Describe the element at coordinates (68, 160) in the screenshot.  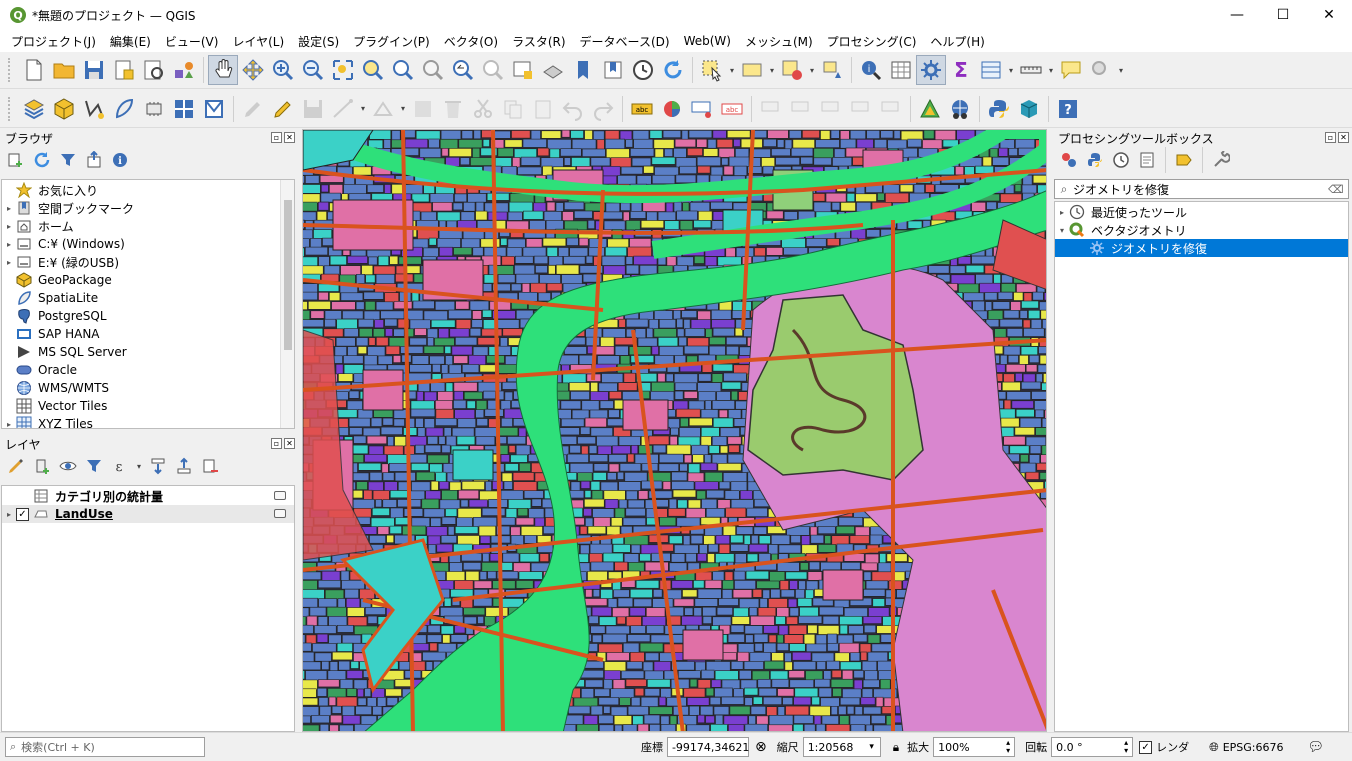
I see `filter-icon` at that location.